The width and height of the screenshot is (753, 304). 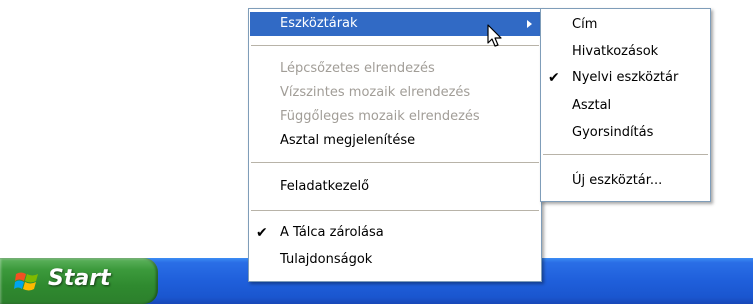 I want to click on start-label: Start, so click(x=79, y=278).